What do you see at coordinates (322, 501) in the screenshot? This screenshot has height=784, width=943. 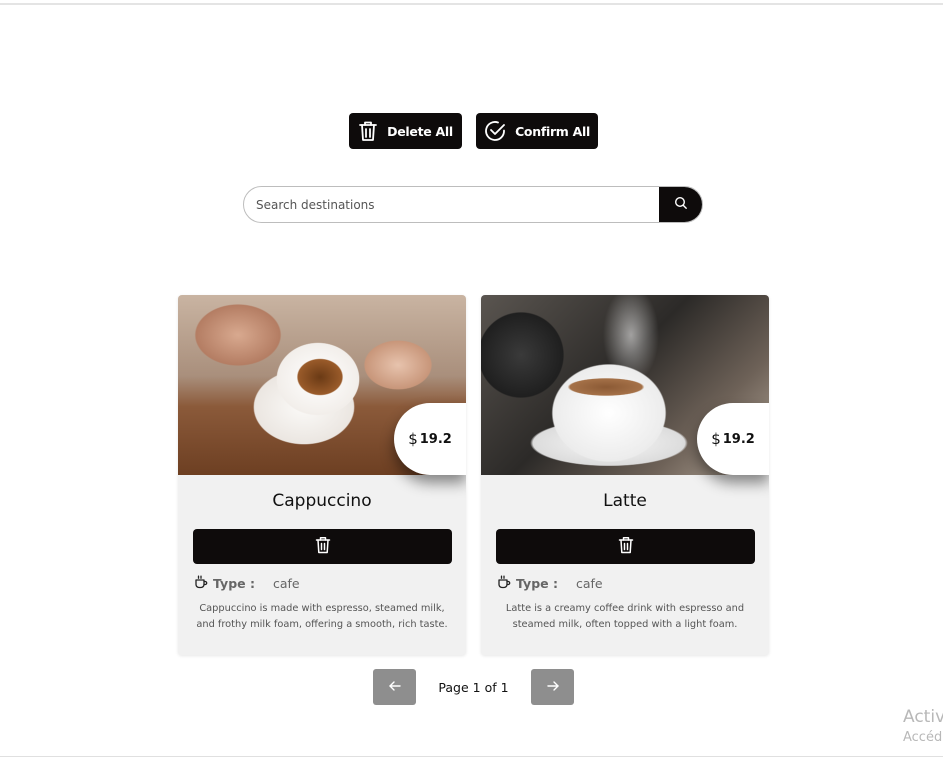 I see `card-title: Cappuccino` at bounding box center [322, 501].